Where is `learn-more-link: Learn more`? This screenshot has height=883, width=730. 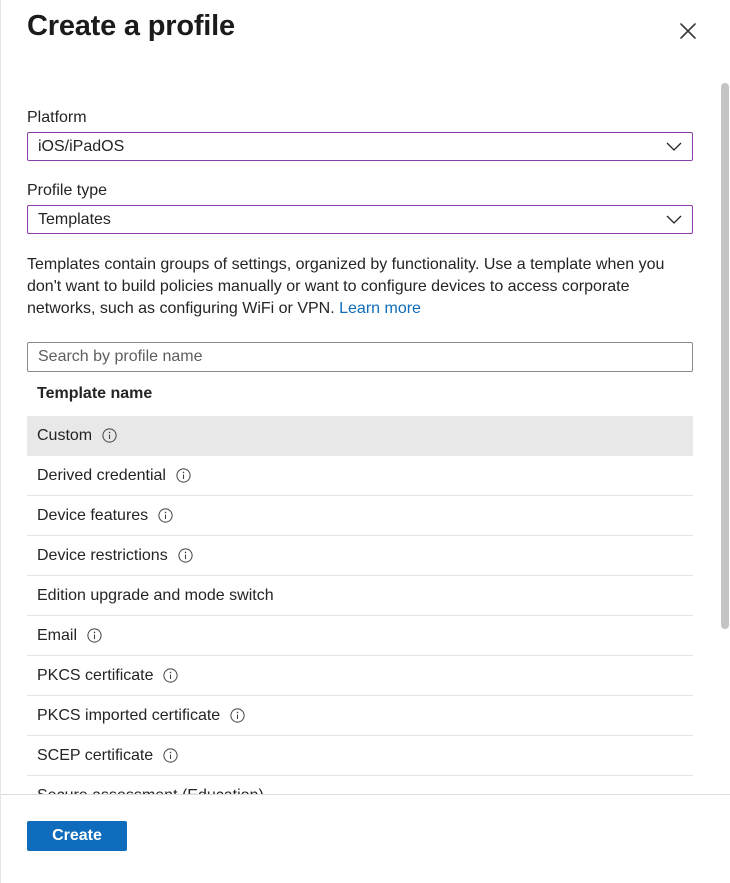
learn-more-link: Learn more is located at coordinates (380, 308).